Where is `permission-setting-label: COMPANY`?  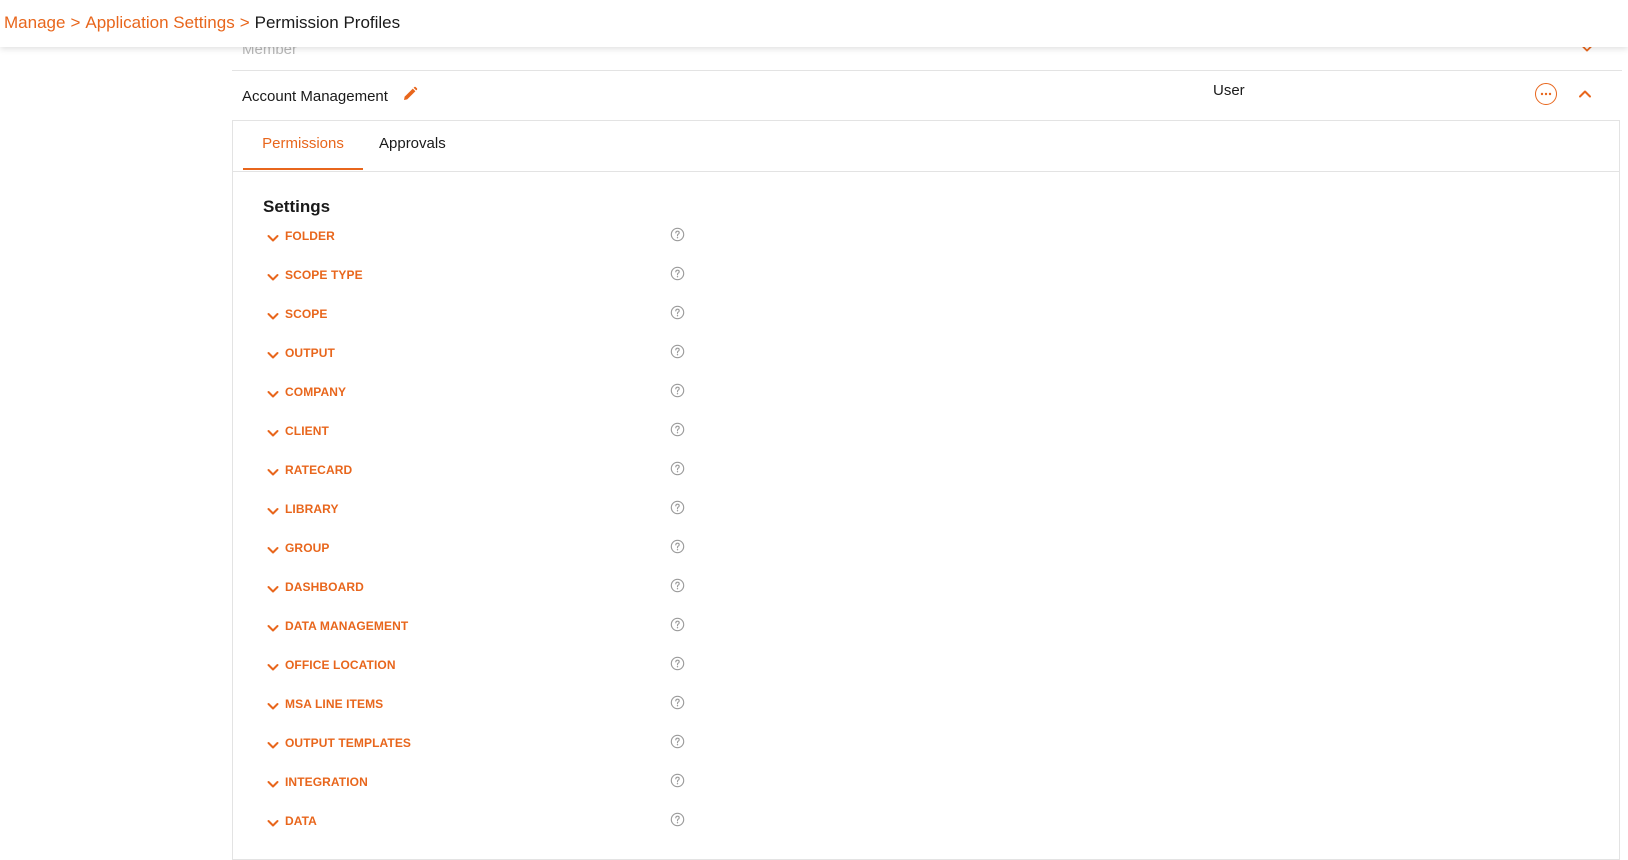
permission-setting-label: COMPANY is located at coordinates (316, 392).